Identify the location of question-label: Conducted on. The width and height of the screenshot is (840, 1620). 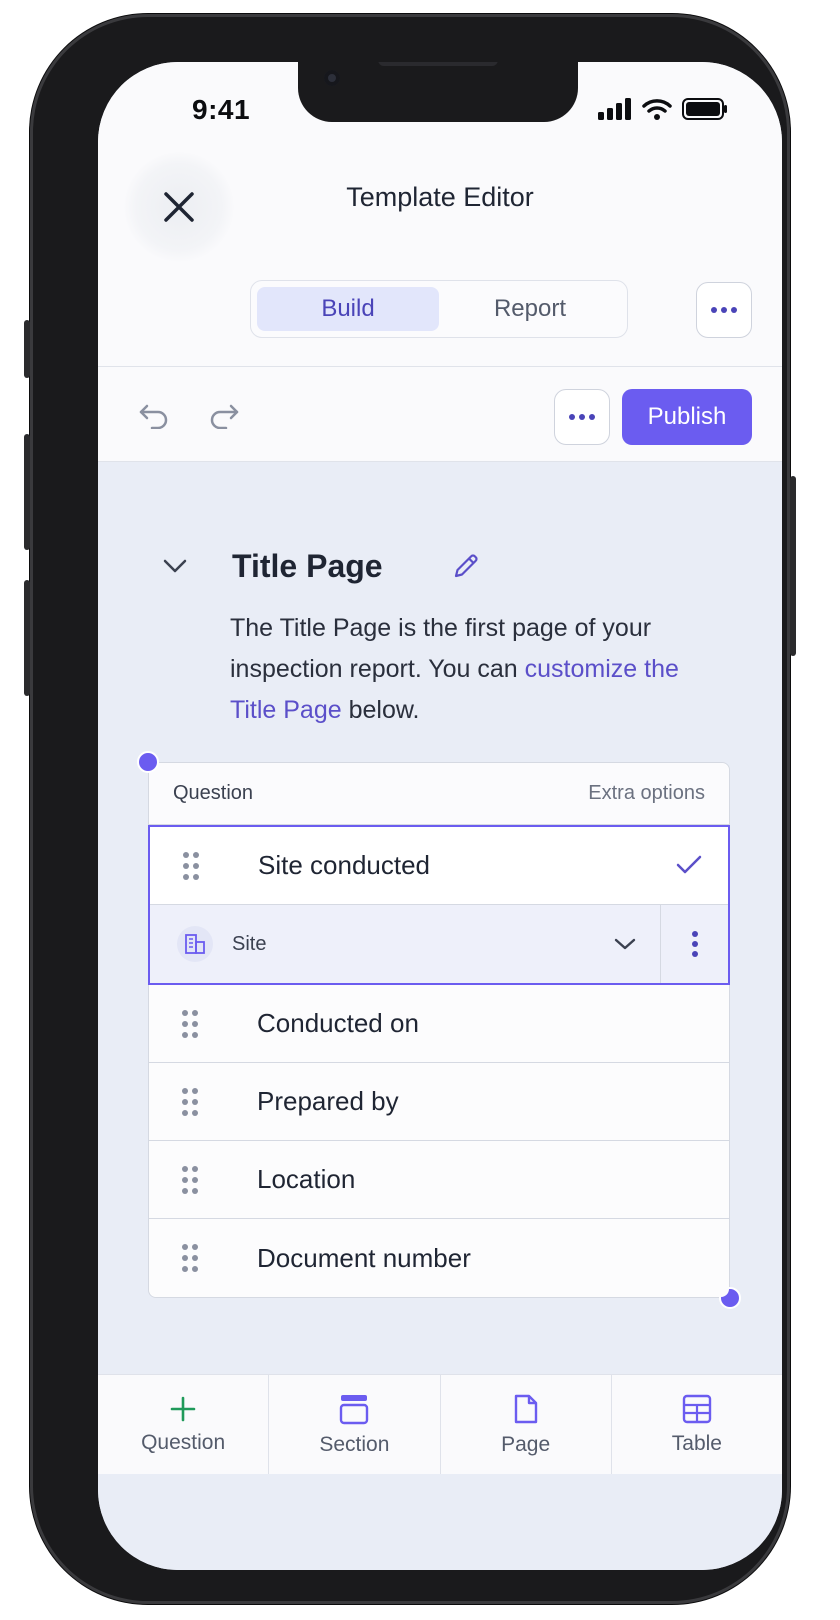
(338, 1023).